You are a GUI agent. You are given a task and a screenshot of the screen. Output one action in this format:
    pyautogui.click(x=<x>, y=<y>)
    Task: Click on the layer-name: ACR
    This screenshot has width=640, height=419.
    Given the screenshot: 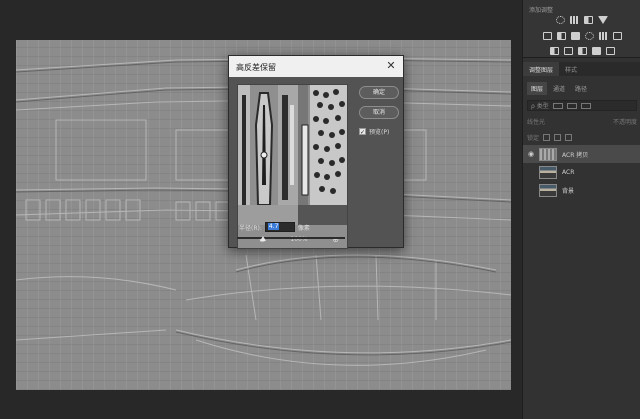 What is the action you would take?
    pyautogui.click(x=568, y=172)
    